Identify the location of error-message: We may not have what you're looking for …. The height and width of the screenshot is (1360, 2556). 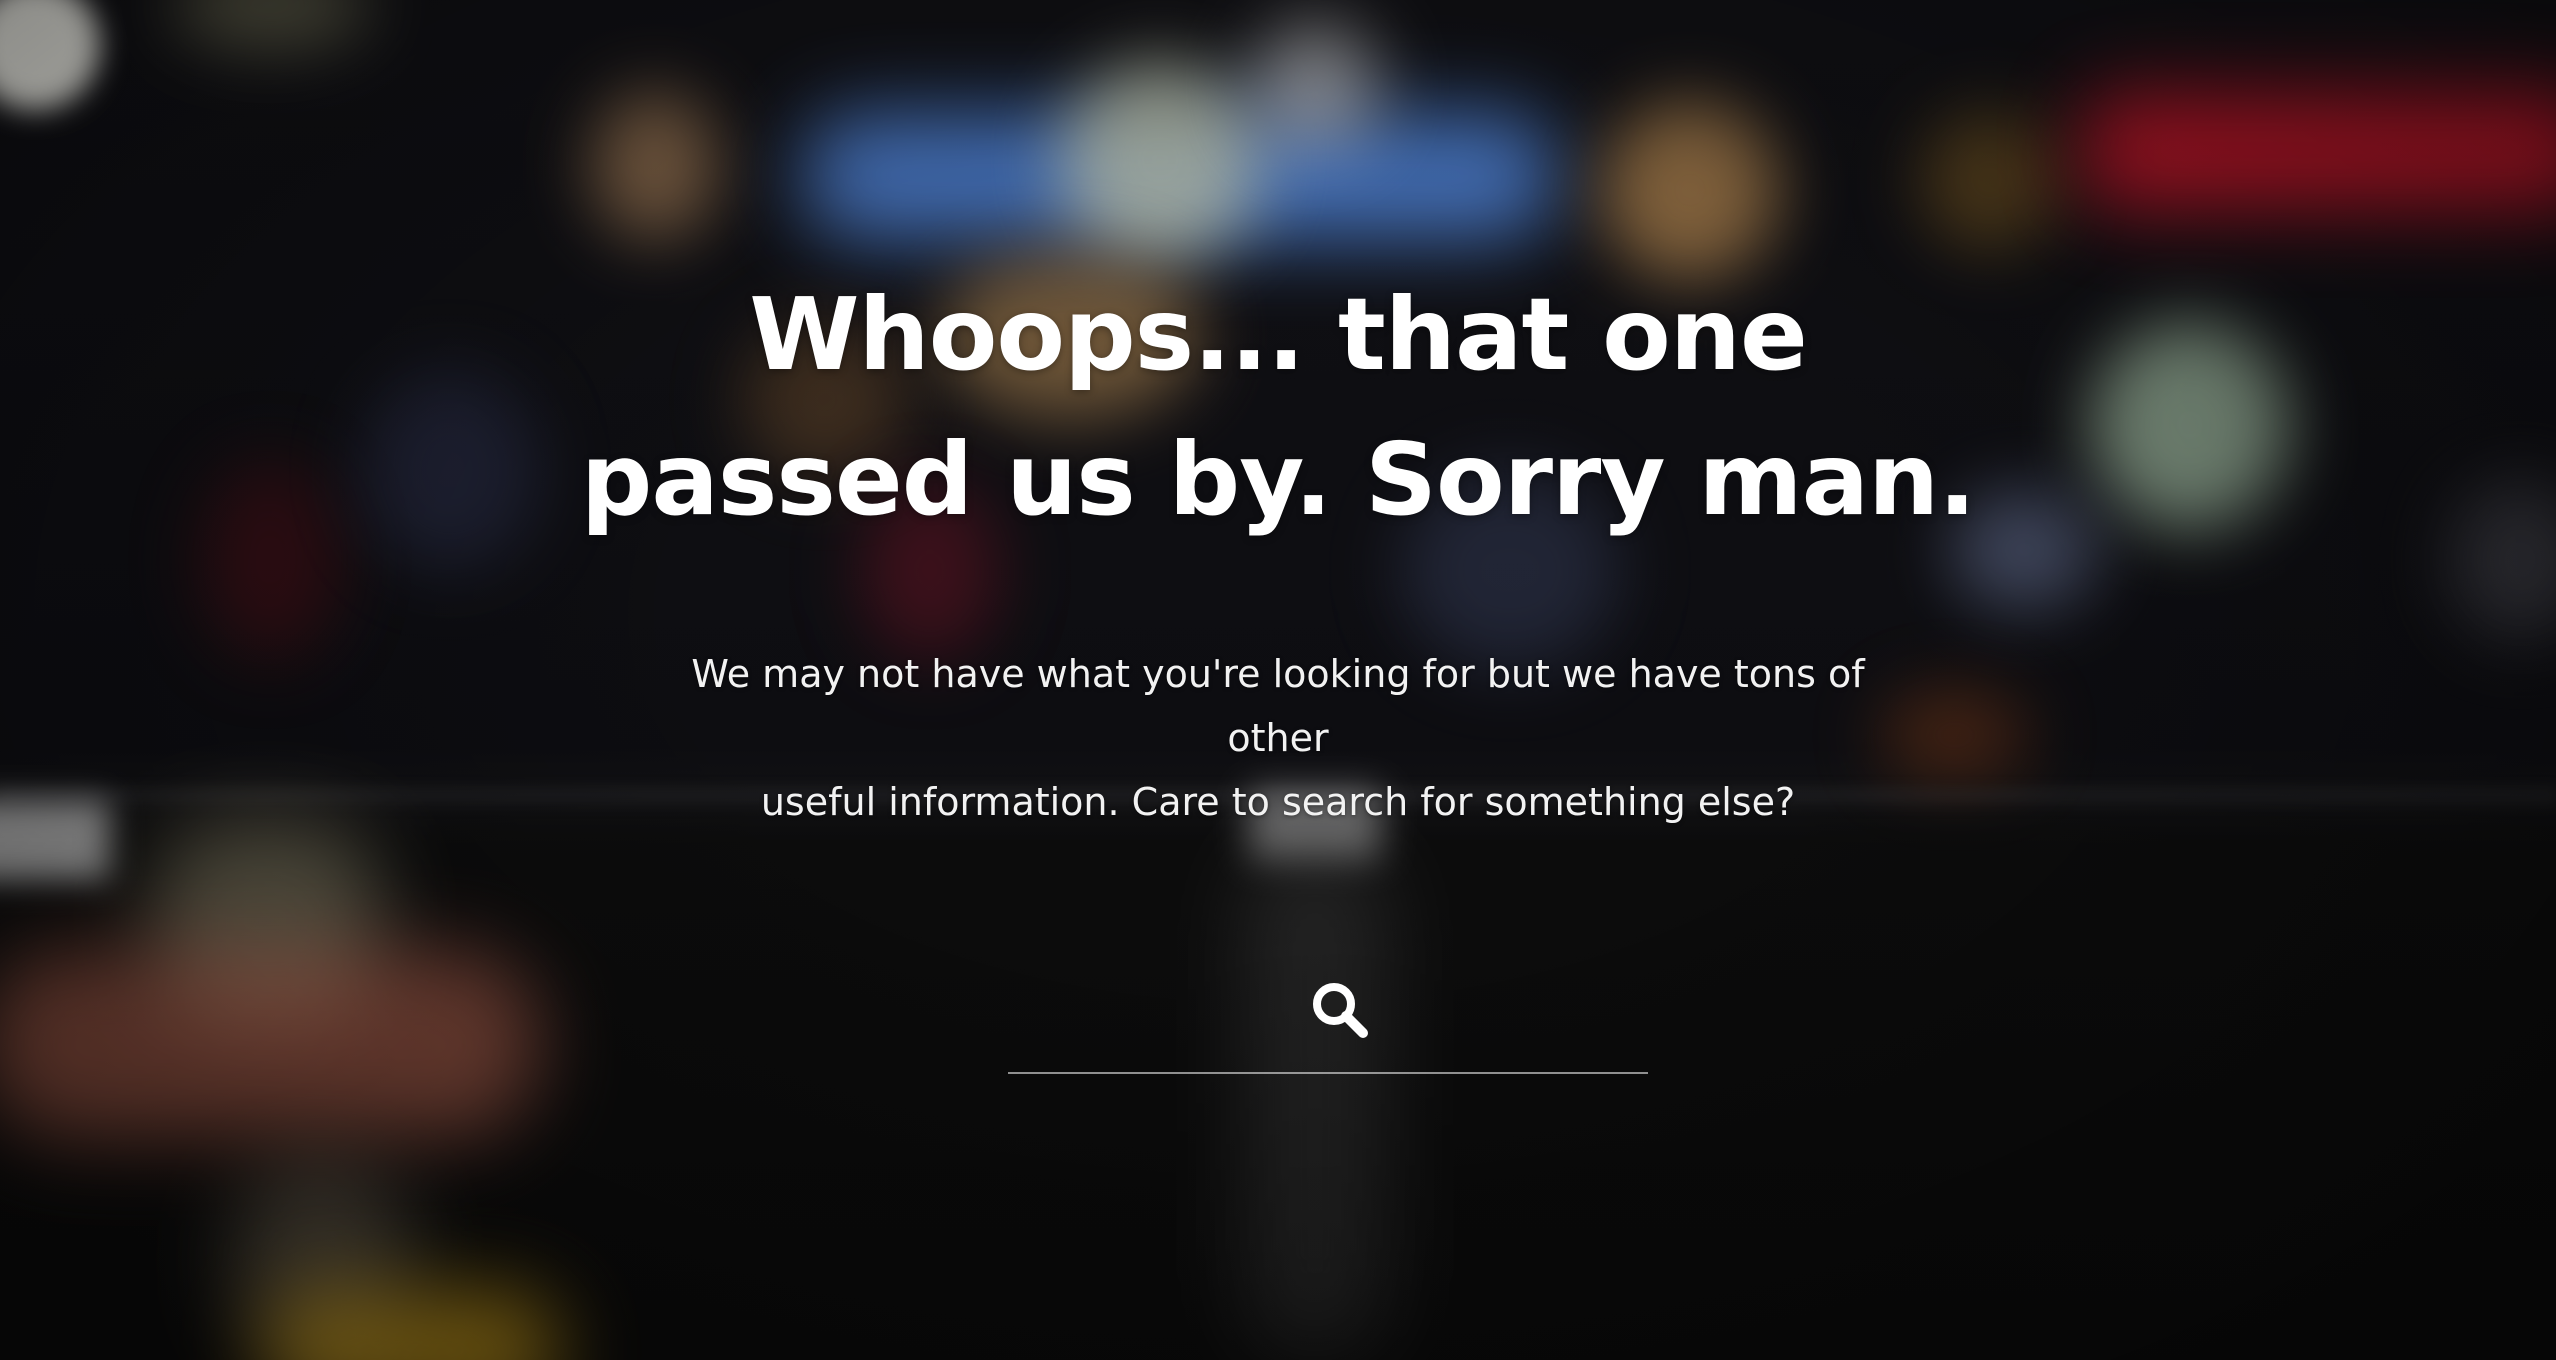
(1278, 738).